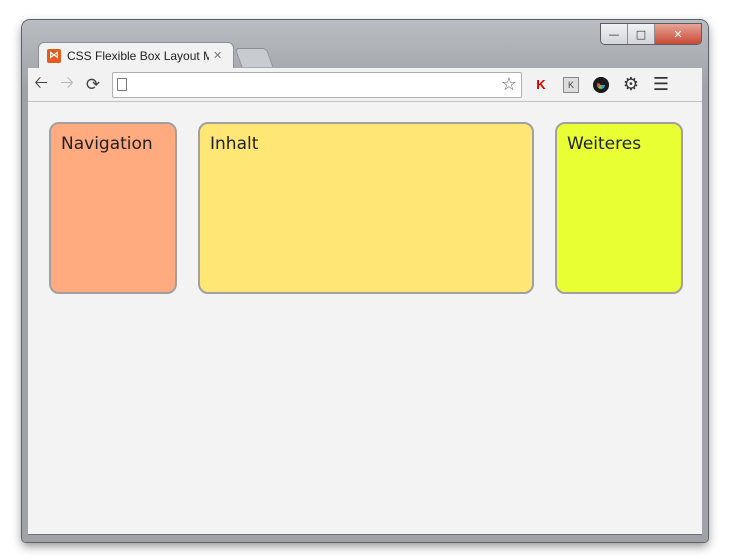 The image size is (730, 560). I want to click on browser-toolbar: 🡠 🡢 ⟳ ☆ K K ⚙ ☰, so click(365, 85).